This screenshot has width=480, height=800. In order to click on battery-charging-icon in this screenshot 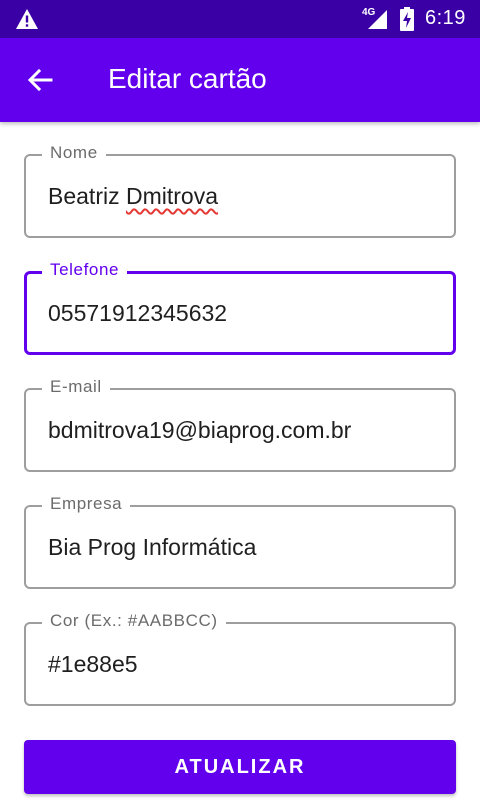, I will do `click(407, 19)`.